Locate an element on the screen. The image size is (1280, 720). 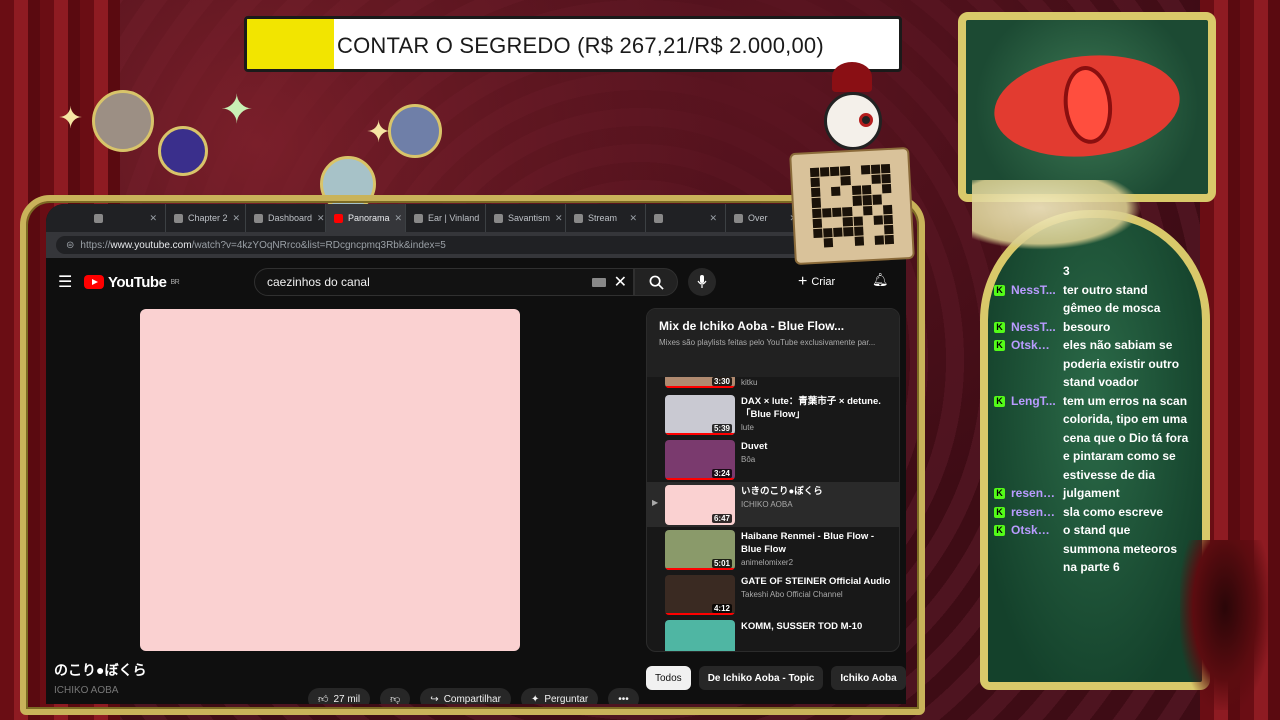
more-actions-button: ••• is located at coordinates (623, 696).